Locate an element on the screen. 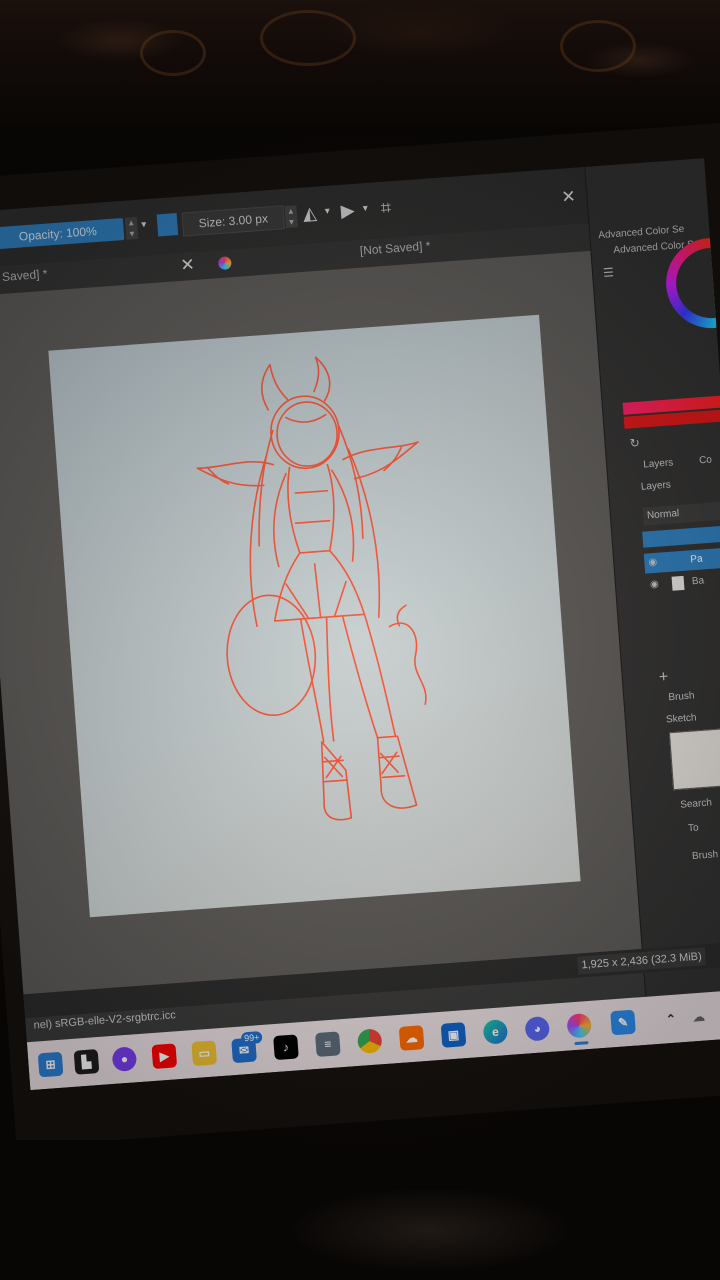  taskview-icon: ▙ is located at coordinates (86, 1062).